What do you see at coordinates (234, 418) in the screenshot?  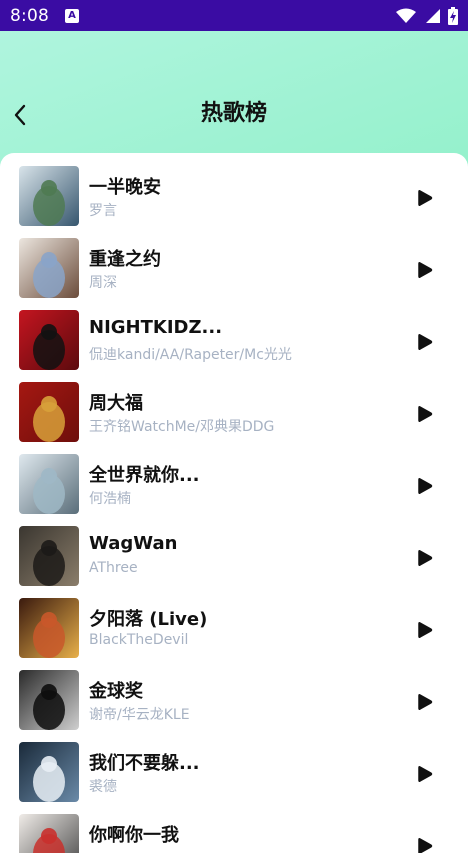 I see `song-row: 周大福王齐铭WatchMe/邓典果DDG` at bounding box center [234, 418].